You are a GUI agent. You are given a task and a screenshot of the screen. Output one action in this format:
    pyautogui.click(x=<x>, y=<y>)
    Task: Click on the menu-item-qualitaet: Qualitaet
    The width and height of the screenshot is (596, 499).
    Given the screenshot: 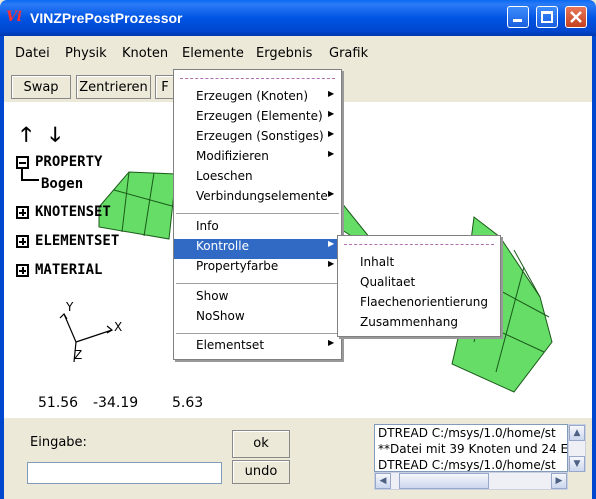 What is the action you would take?
    pyautogui.click(x=419, y=285)
    